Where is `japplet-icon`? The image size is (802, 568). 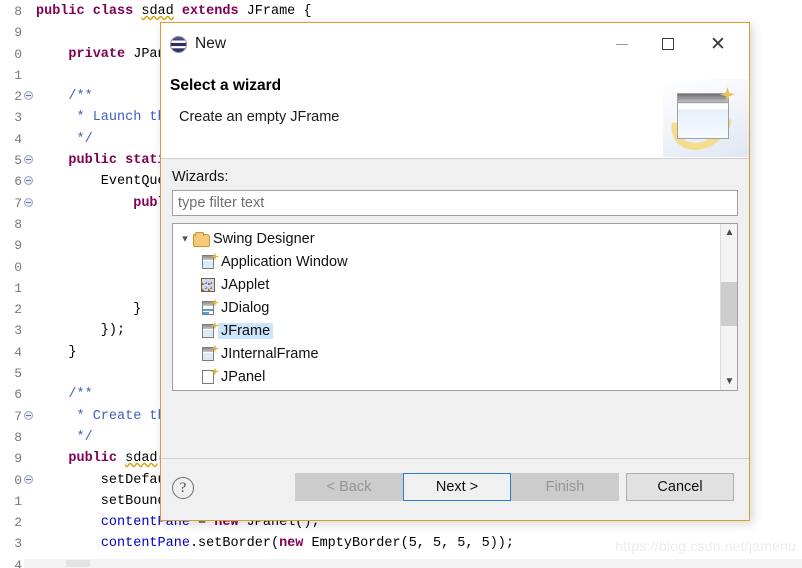 japplet-icon is located at coordinates (209, 285).